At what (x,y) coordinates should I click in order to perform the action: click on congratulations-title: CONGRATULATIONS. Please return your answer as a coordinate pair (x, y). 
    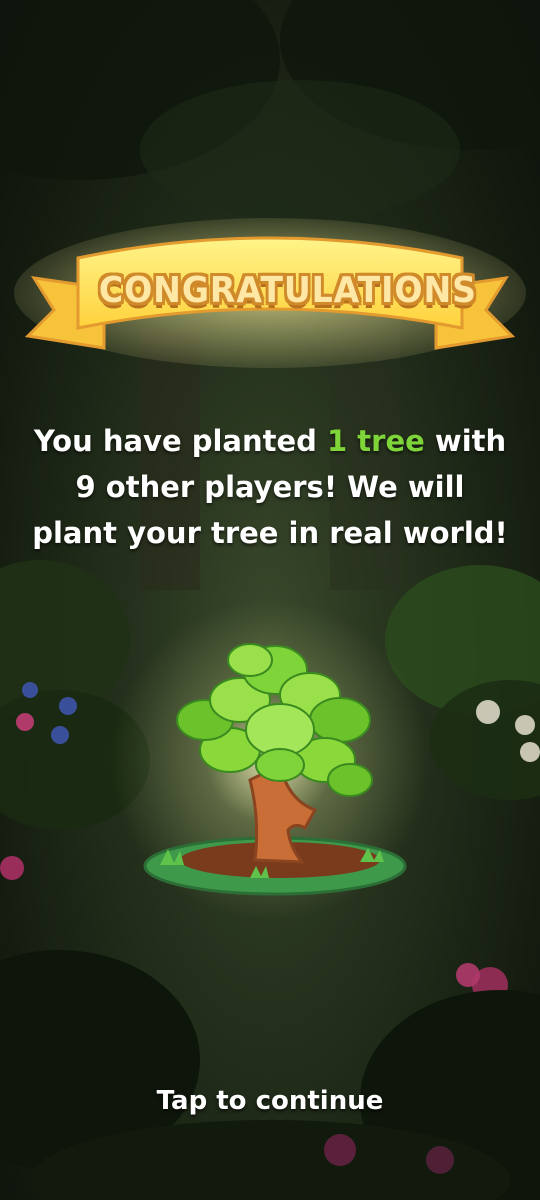
    Looking at the image, I should click on (287, 290).